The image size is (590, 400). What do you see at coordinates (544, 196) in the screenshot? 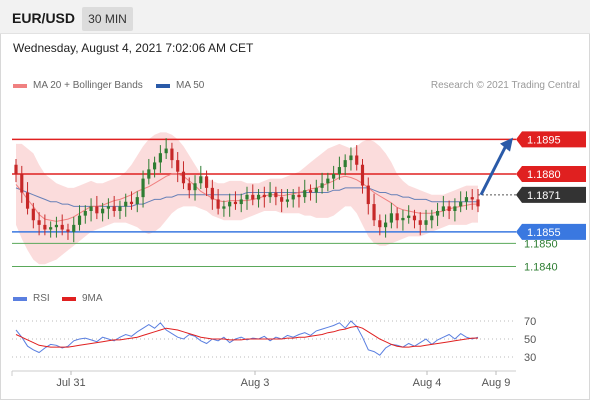
I see `level-label-1.1871: 1.1871` at bounding box center [544, 196].